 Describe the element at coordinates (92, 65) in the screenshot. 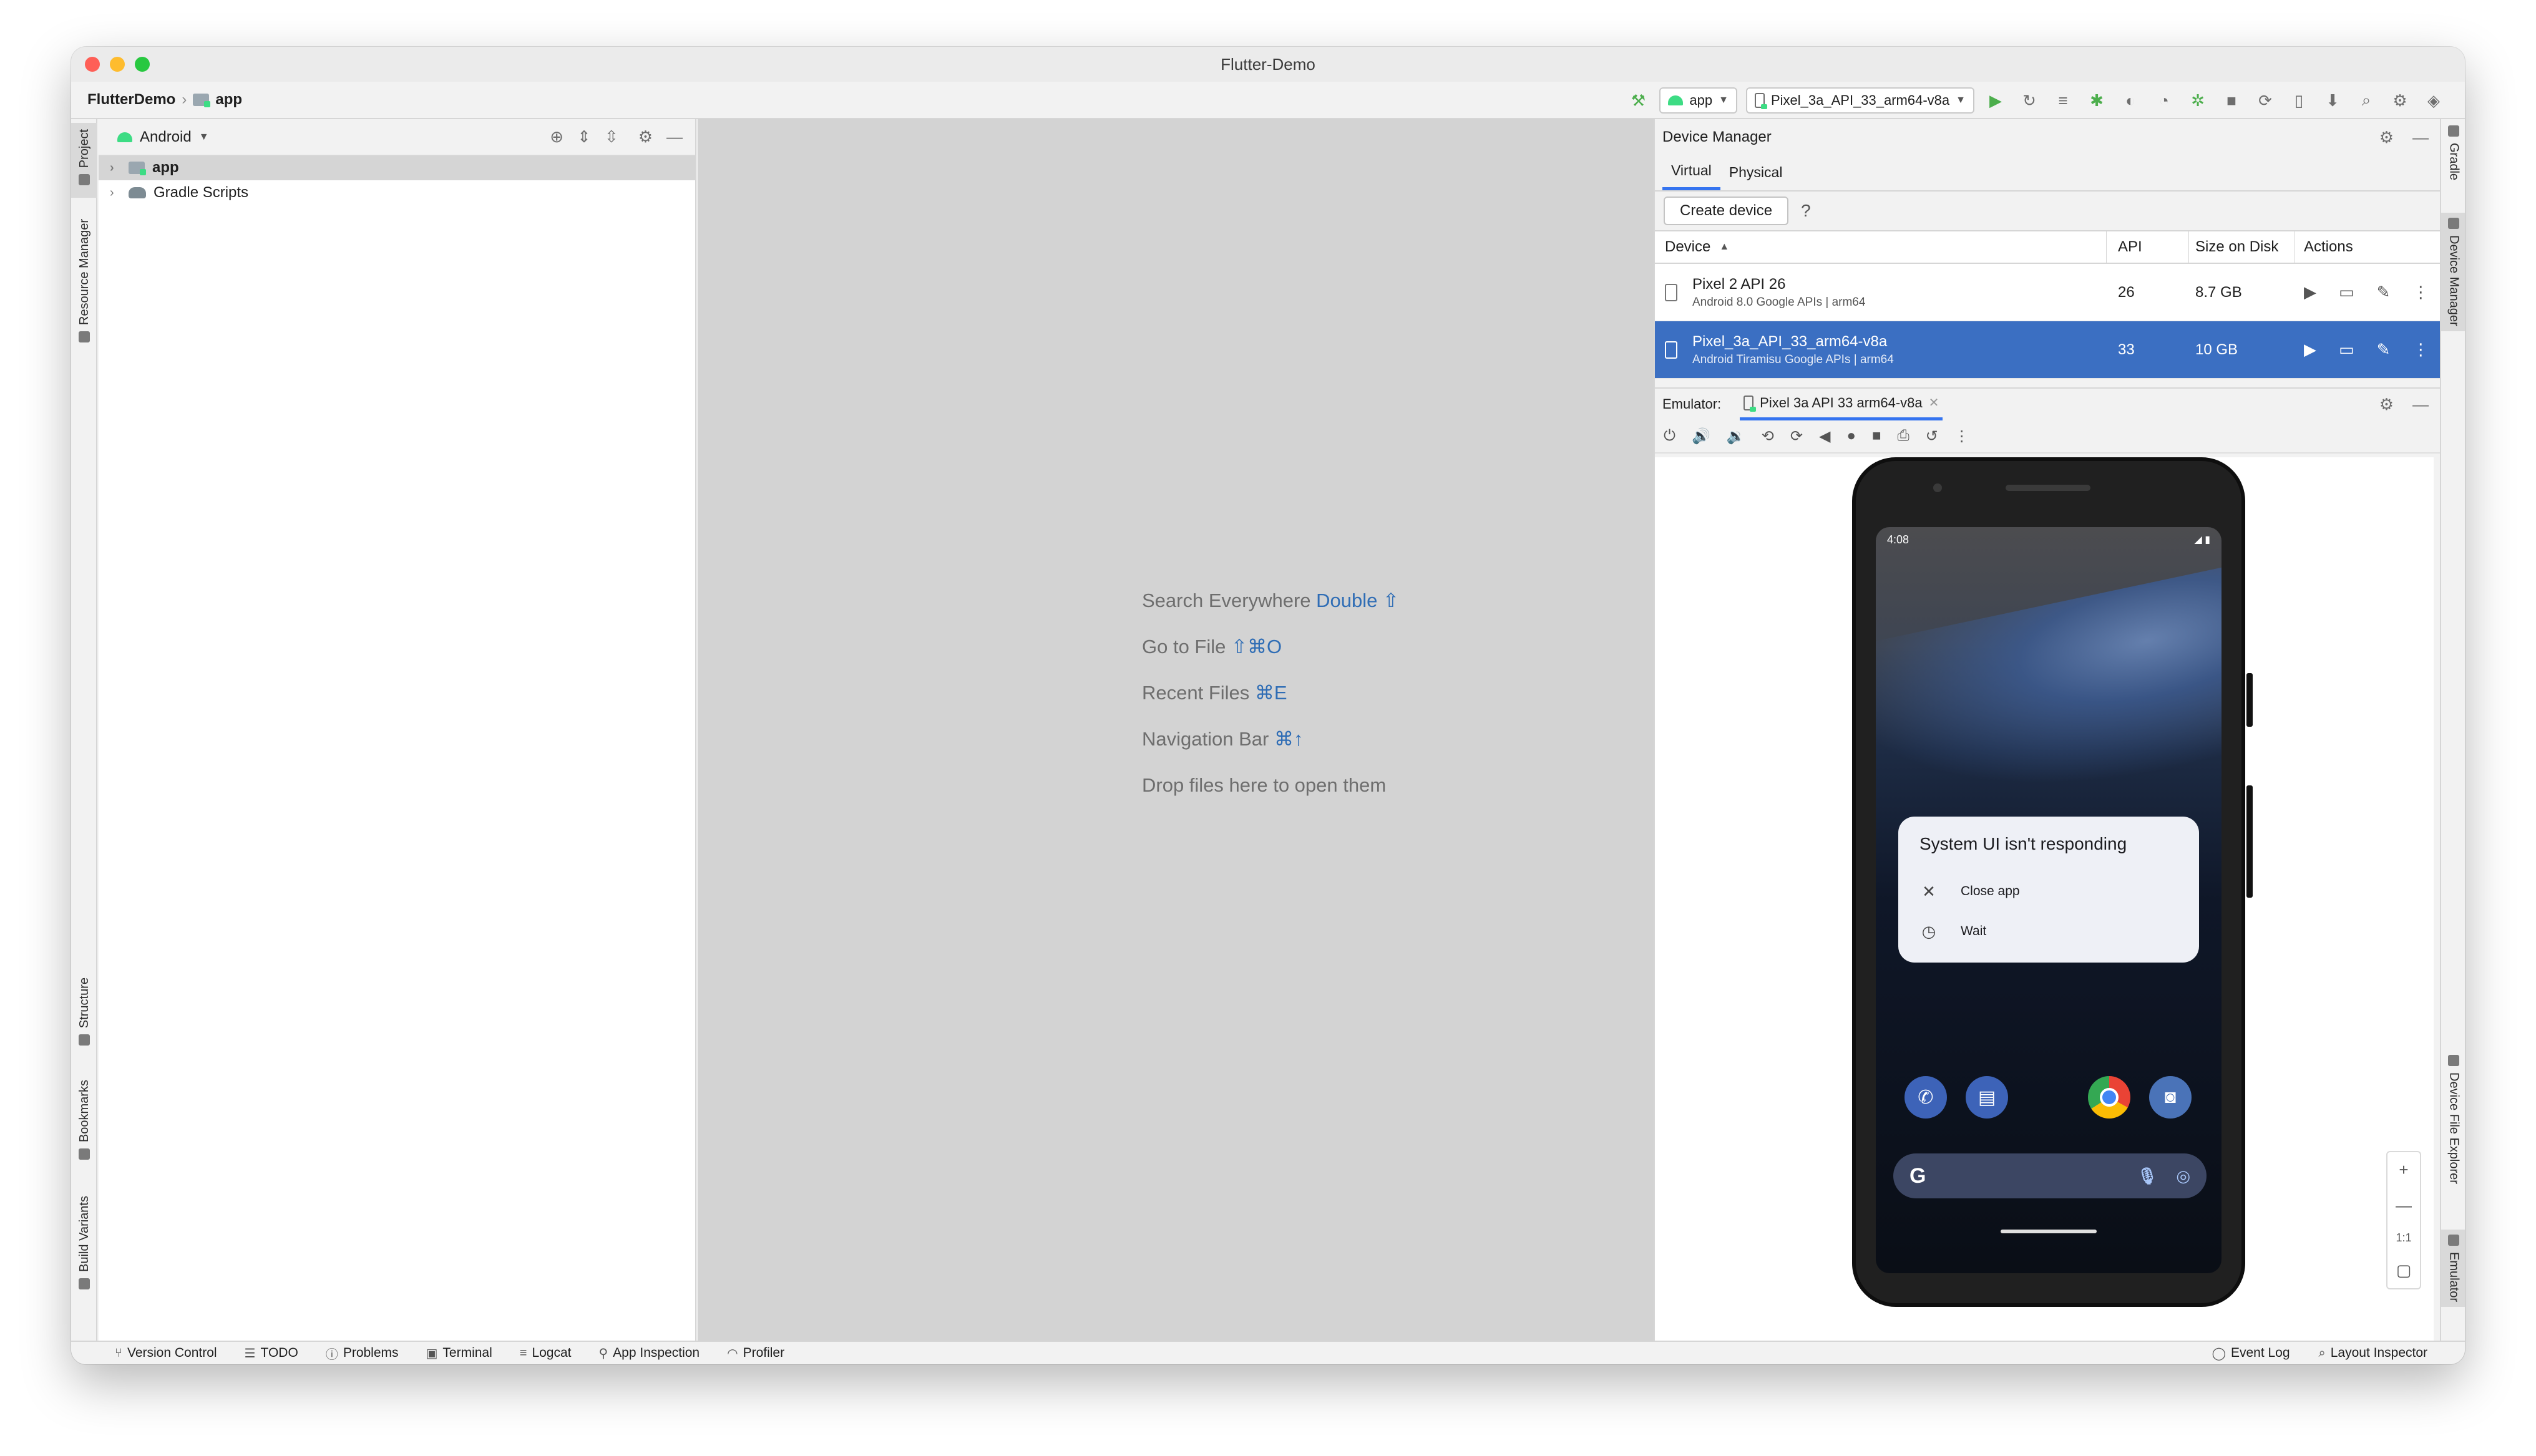

I see `close-window-button` at that location.